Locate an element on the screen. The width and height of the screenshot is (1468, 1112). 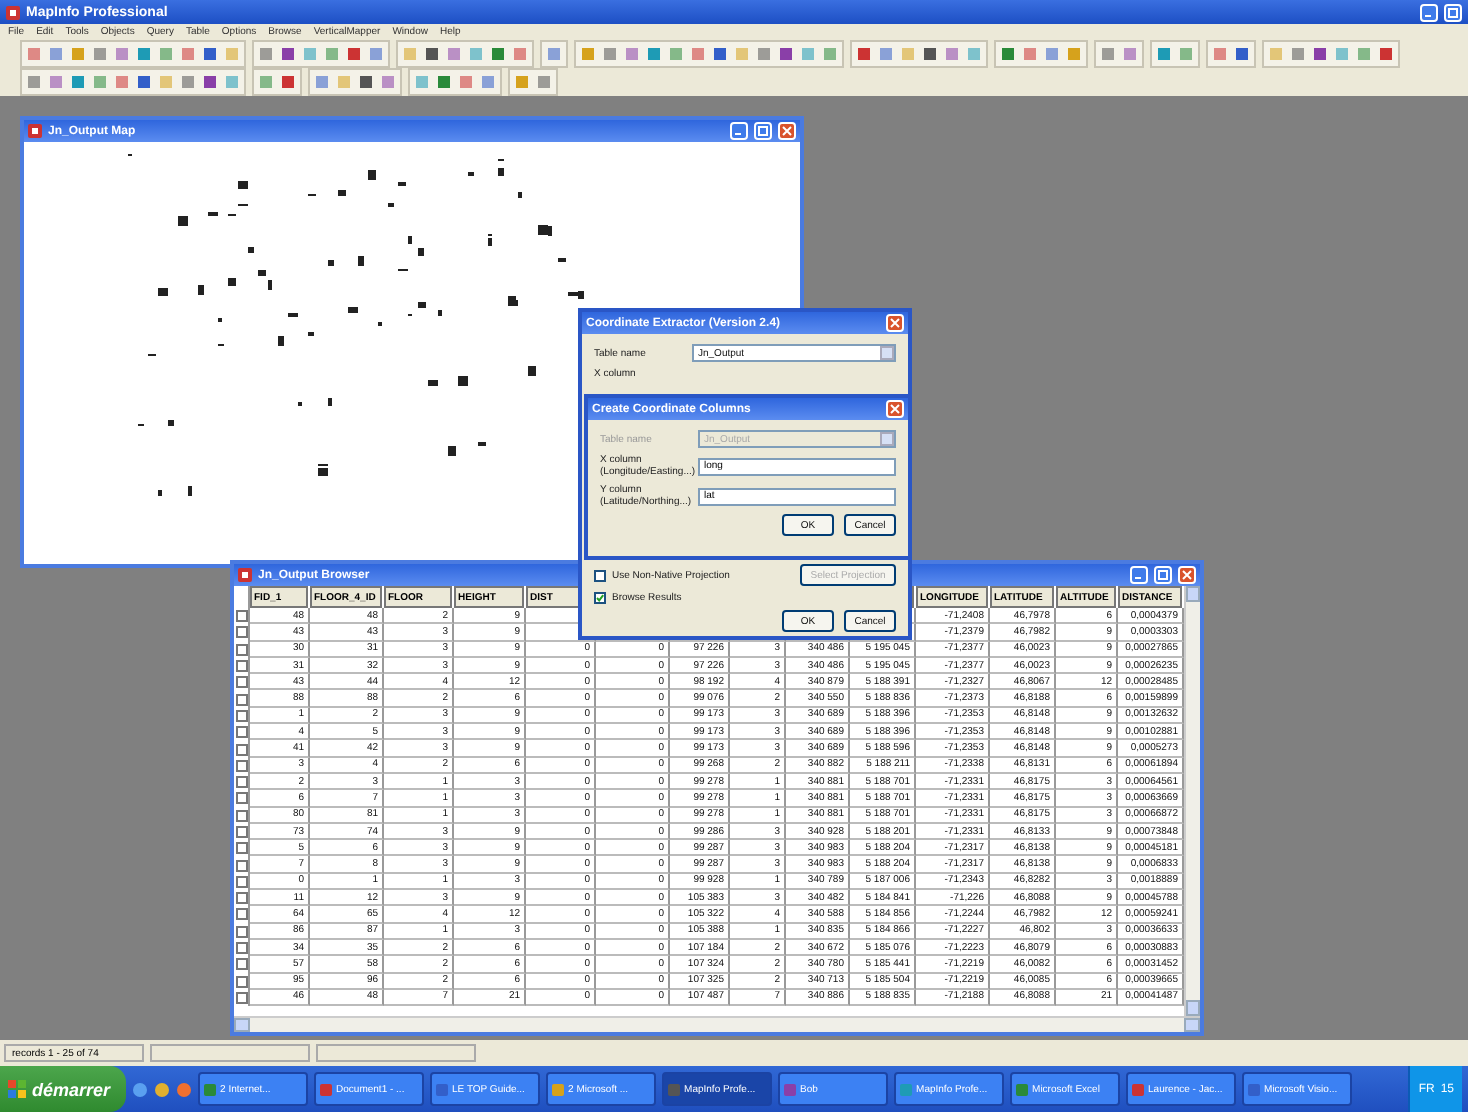
horizontal-scrollbar is located at coordinates (717, 1024).